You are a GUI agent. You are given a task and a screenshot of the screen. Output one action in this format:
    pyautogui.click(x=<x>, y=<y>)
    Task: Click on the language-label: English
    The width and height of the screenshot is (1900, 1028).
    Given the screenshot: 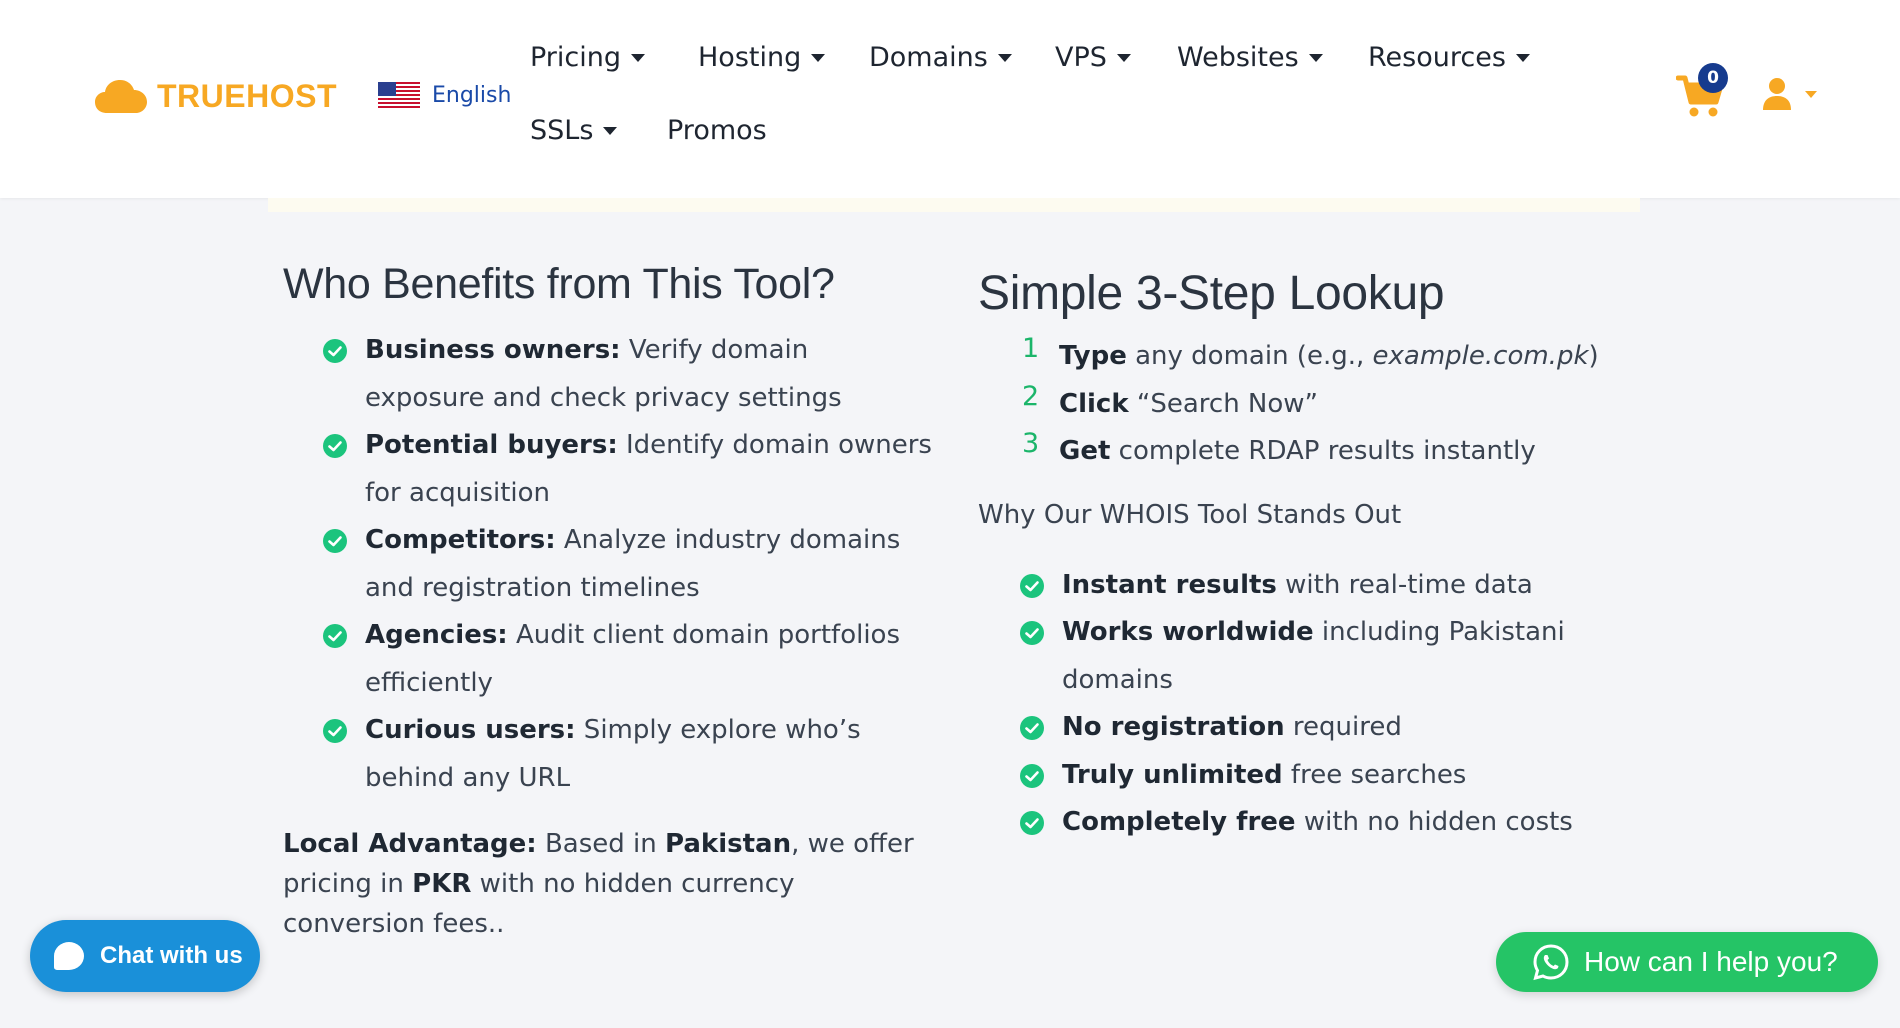 What is the action you would take?
    pyautogui.click(x=472, y=95)
    